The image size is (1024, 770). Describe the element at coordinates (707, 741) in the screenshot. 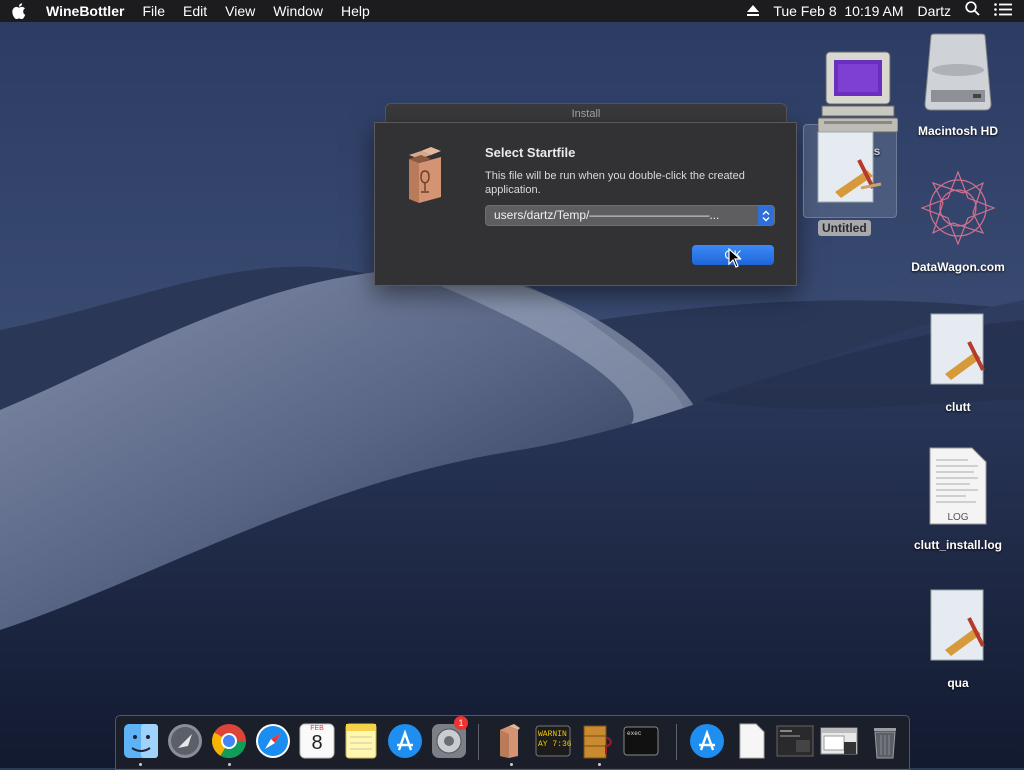

I see `app-store-stack-icon` at that location.